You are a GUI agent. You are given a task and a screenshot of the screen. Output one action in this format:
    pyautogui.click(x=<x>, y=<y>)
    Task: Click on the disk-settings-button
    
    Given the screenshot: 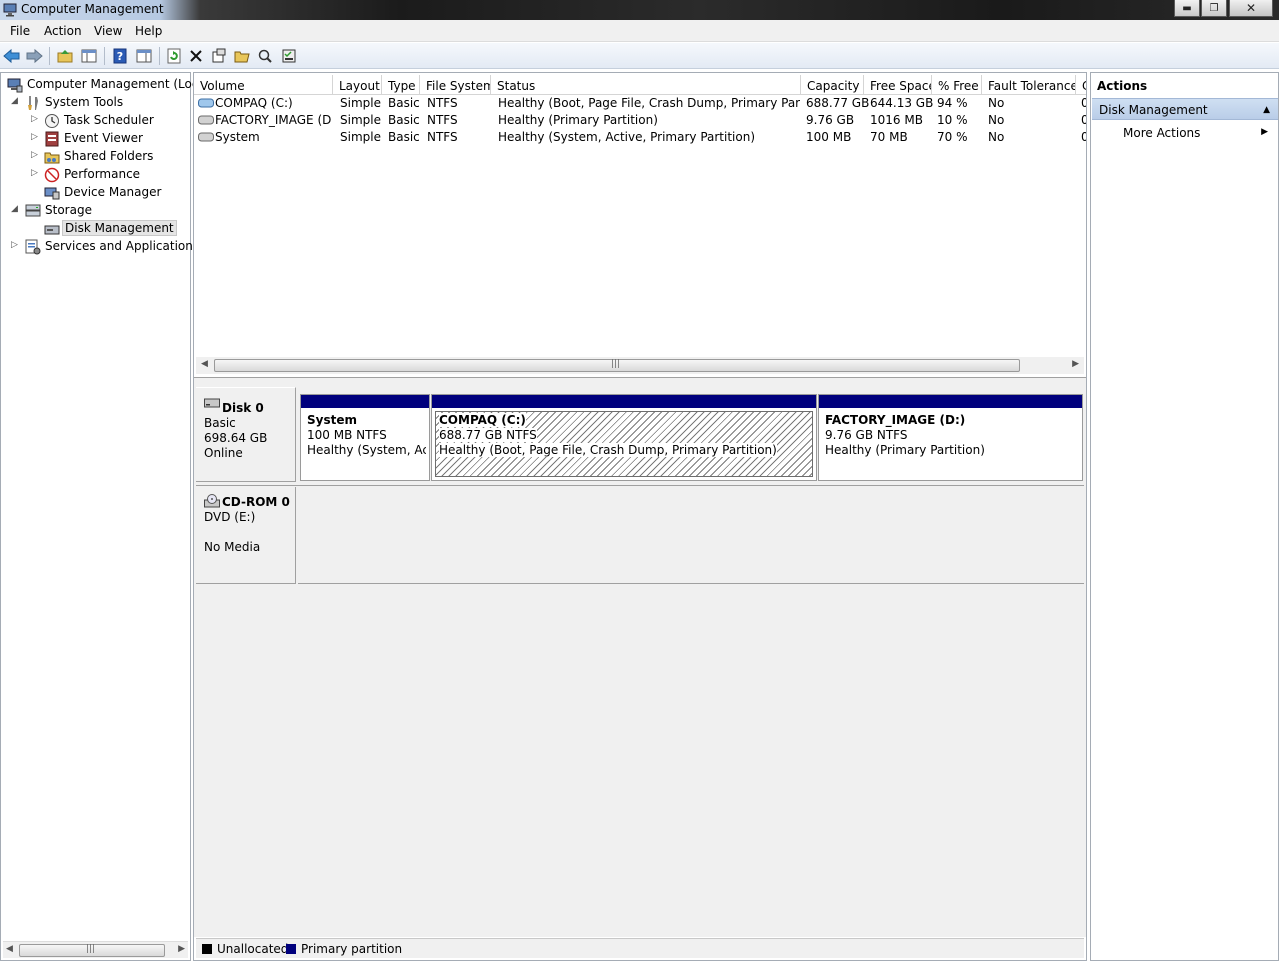 What is the action you would take?
    pyautogui.click(x=289, y=56)
    